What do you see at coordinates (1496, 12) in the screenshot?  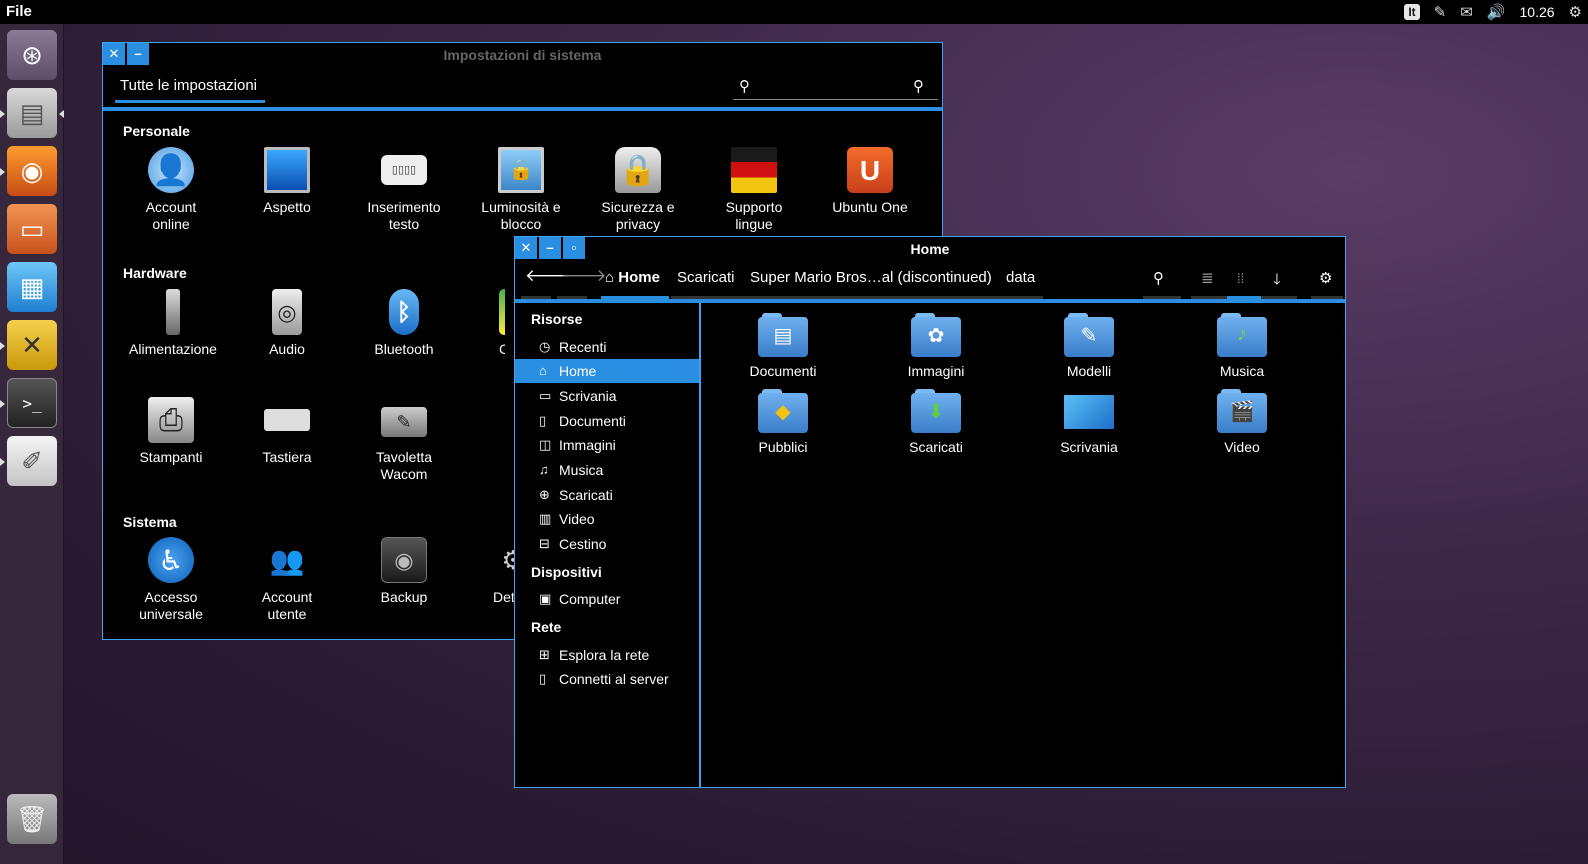 I see `volume-icon: 🔊` at bounding box center [1496, 12].